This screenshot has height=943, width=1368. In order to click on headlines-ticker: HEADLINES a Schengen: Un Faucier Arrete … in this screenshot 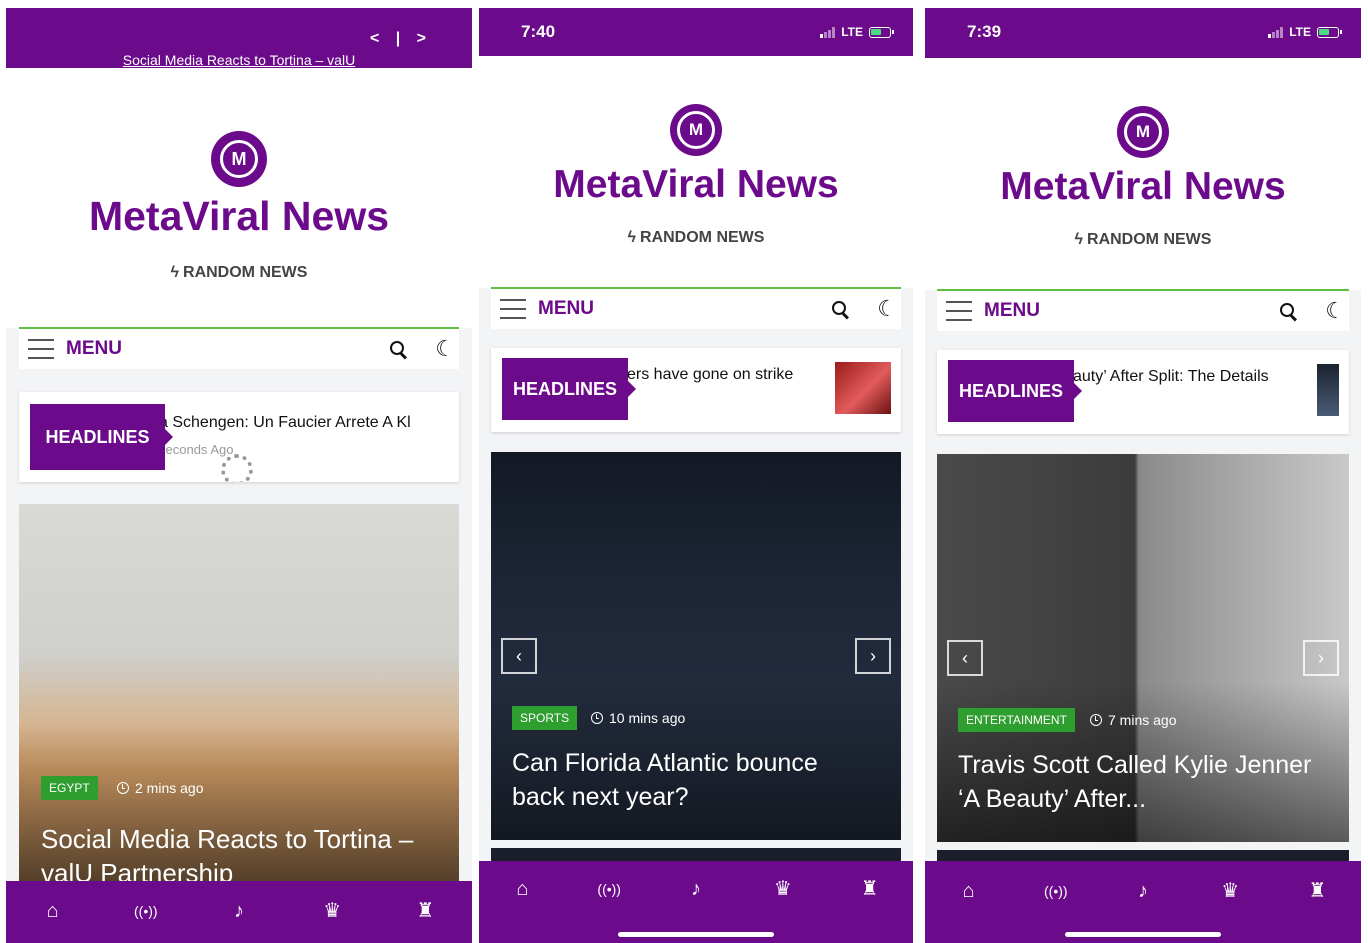, I will do `click(239, 437)`.